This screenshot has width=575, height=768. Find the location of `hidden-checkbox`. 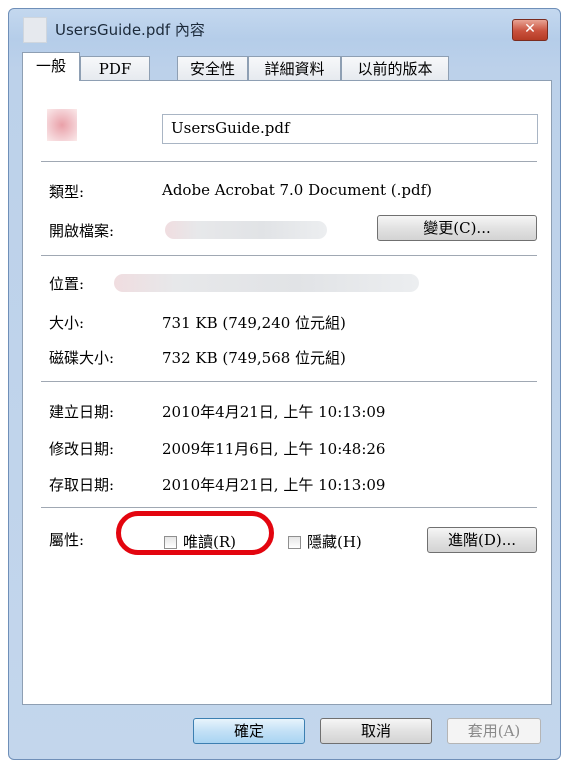

hidden-checkbox is located at coordinates (294, 542).